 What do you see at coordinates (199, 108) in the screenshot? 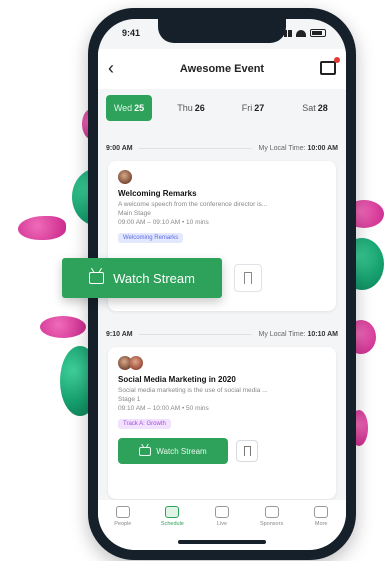
I see `day-date: 26` at bounding box center [199, 108].